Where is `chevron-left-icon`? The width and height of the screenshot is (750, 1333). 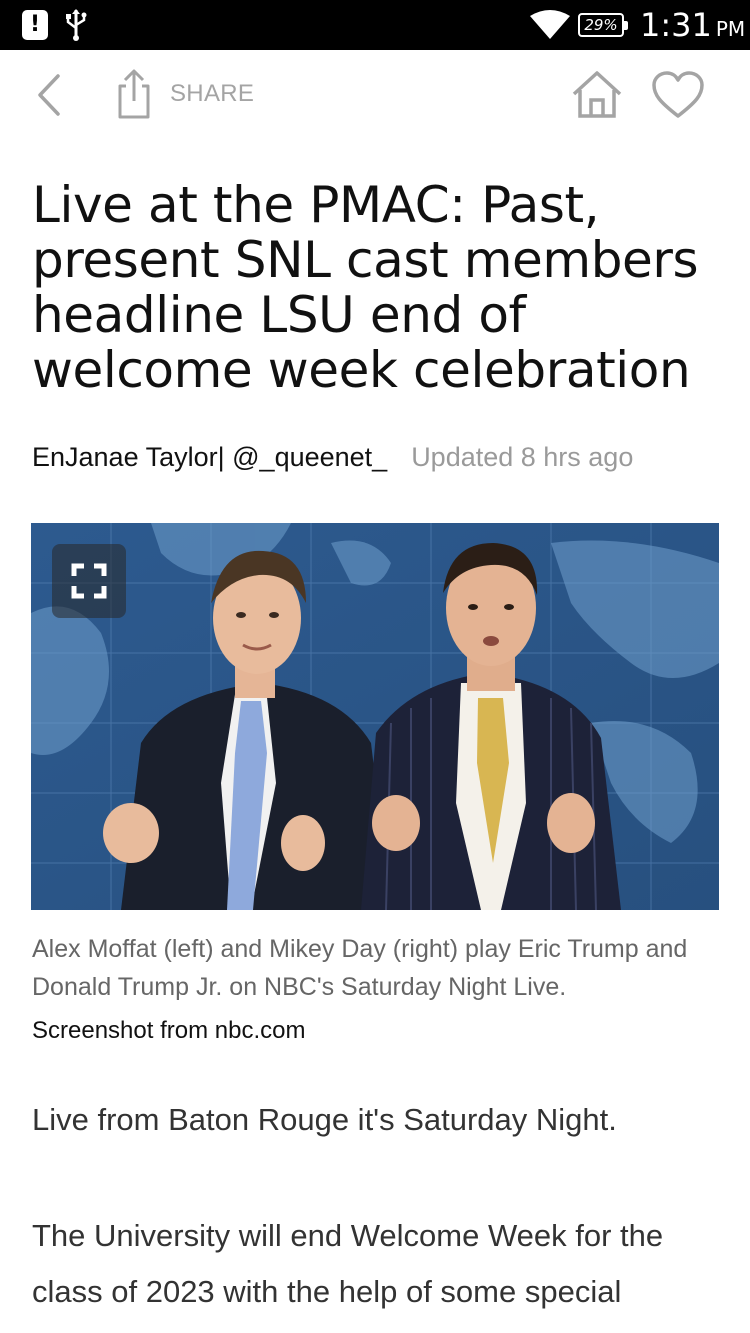
chevron-left-icon is located at coordinates (50, 95).